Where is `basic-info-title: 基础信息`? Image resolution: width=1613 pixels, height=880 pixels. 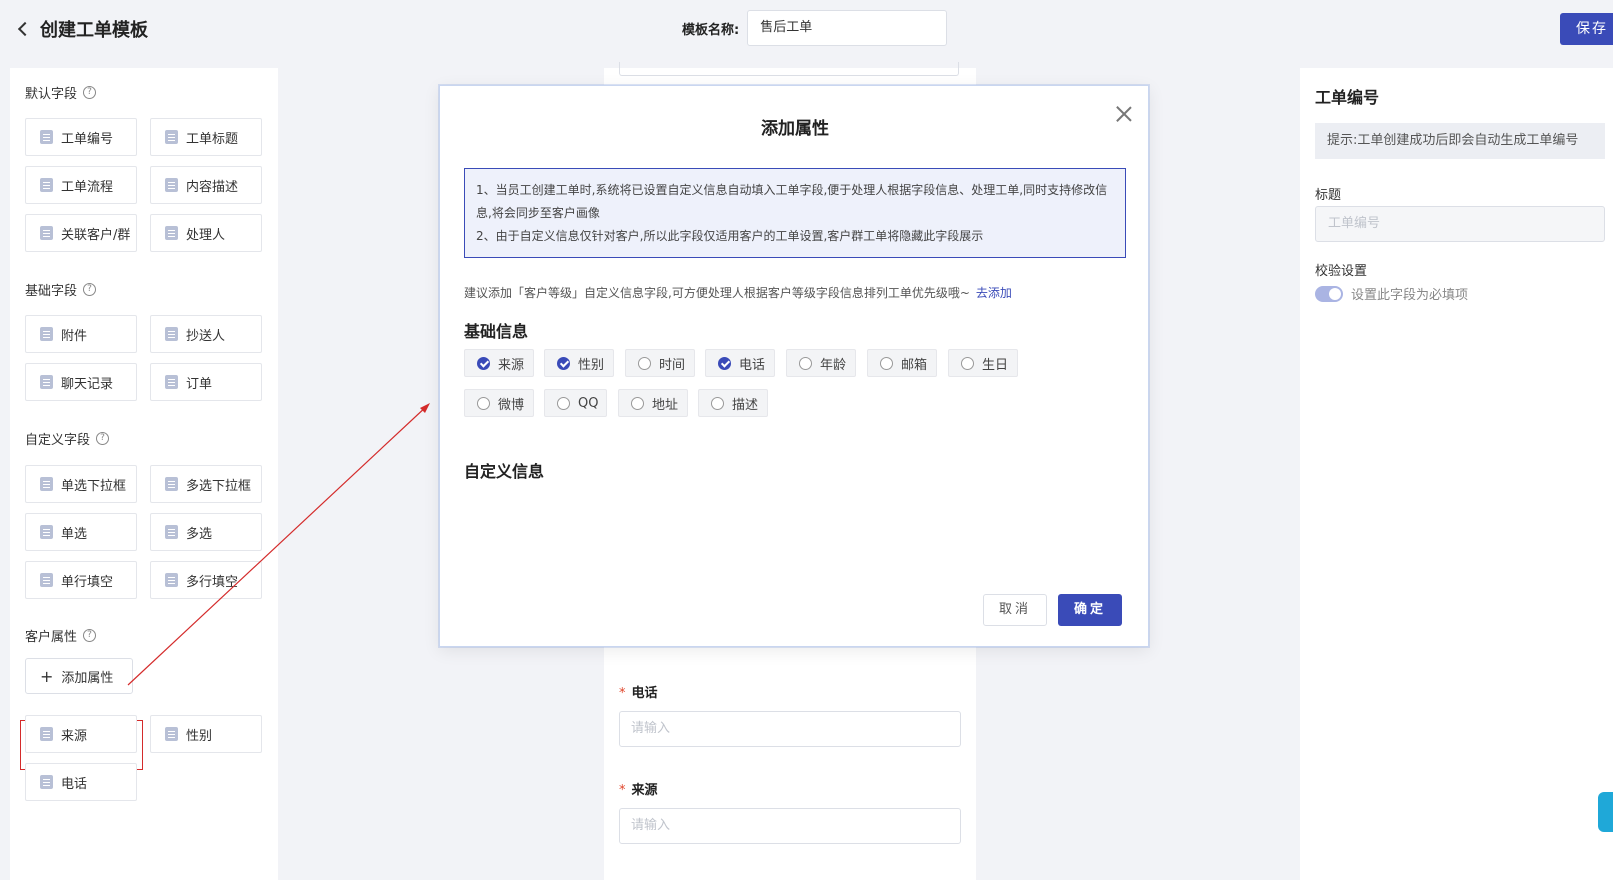
basic-info-title: 基础信息 is located at coordinates (496, 331).